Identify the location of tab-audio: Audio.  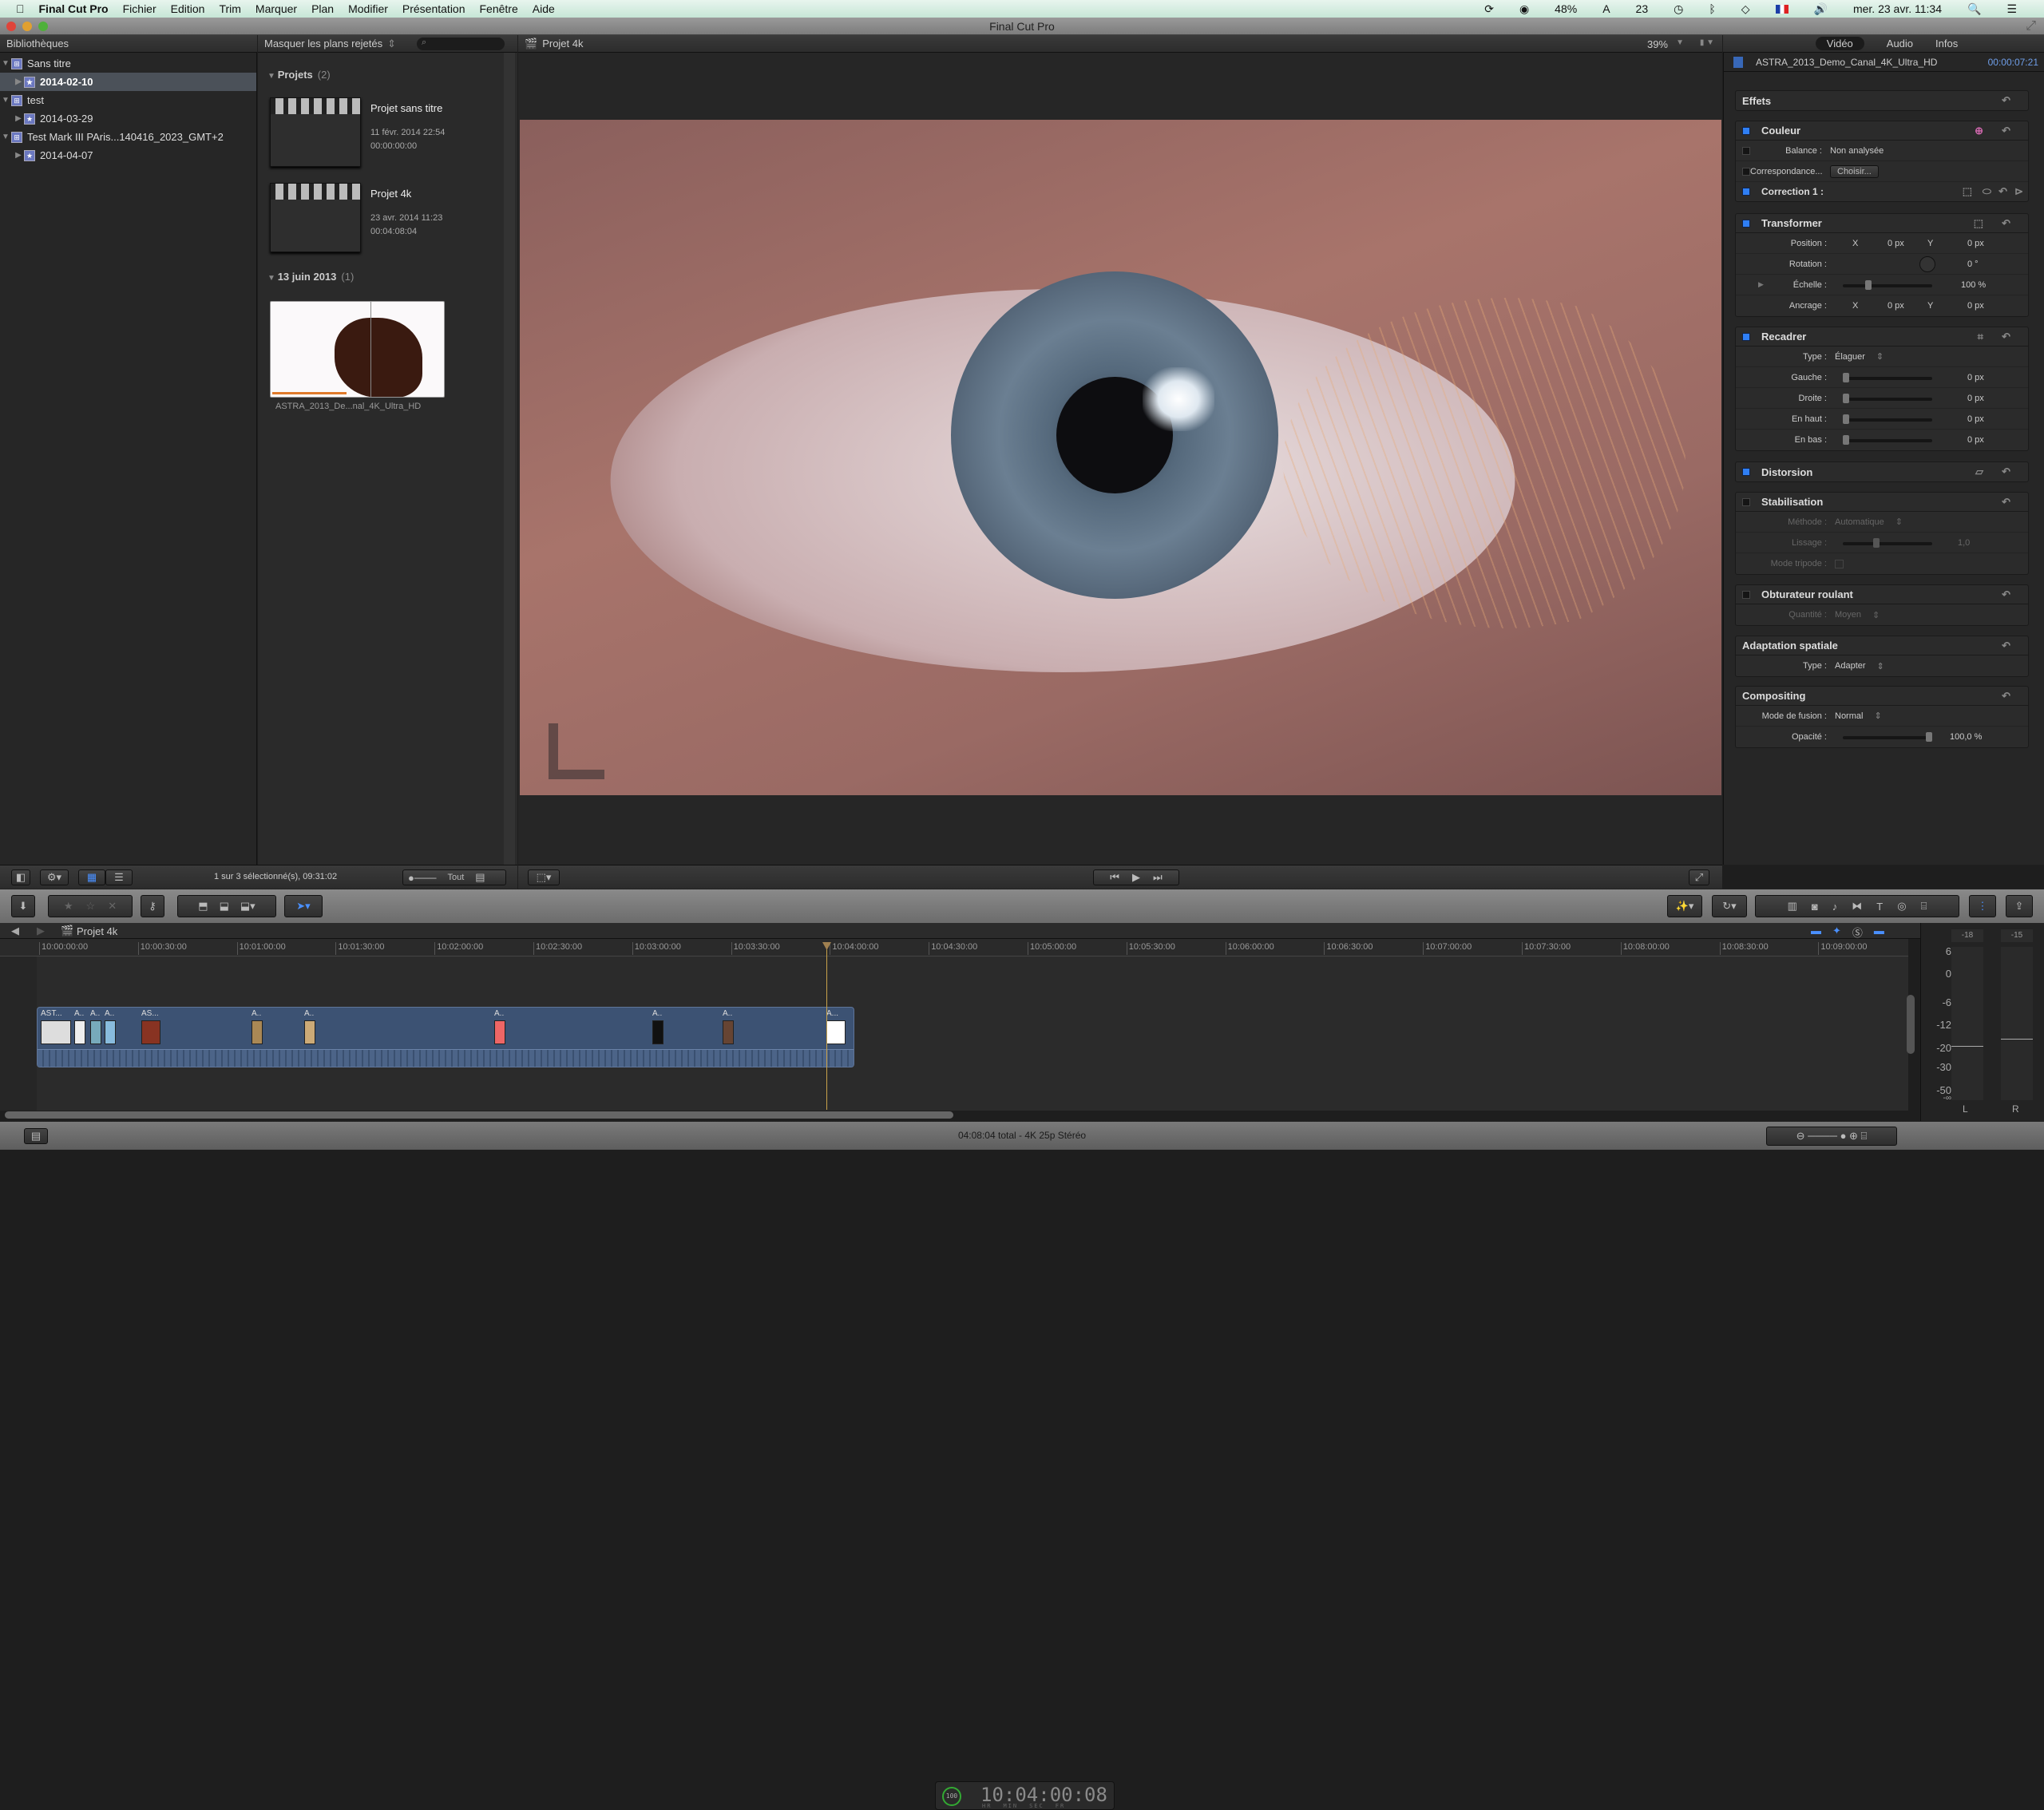
(1900, 44).